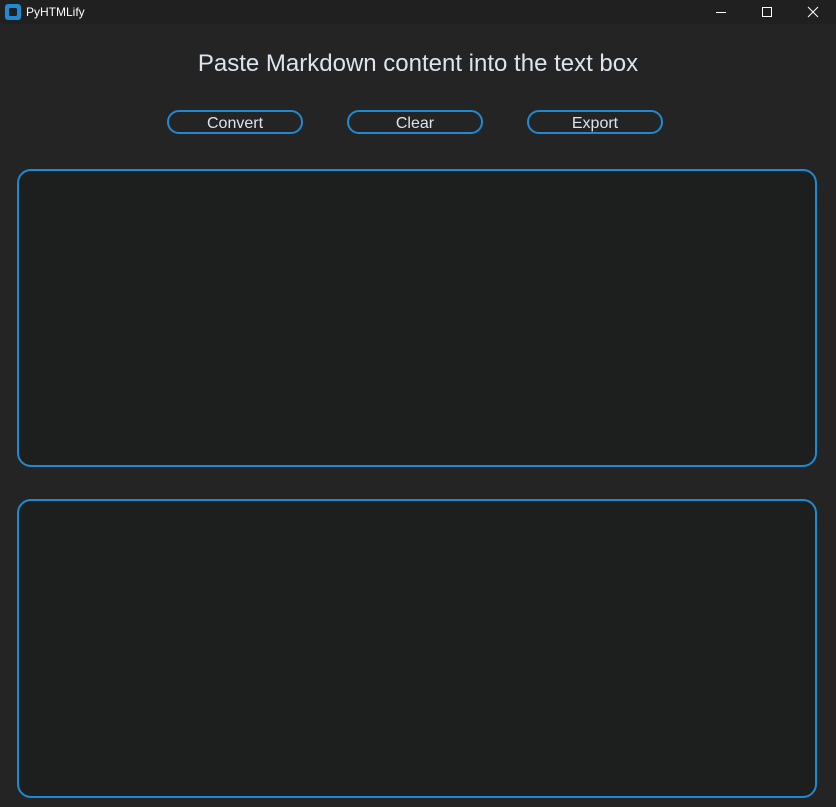 This screenshot has height=807, width=836. Describe the element at coordinates (418, 63) in the screenshot. I see `page-heading: Paste Markdown content into the text box` at that location.